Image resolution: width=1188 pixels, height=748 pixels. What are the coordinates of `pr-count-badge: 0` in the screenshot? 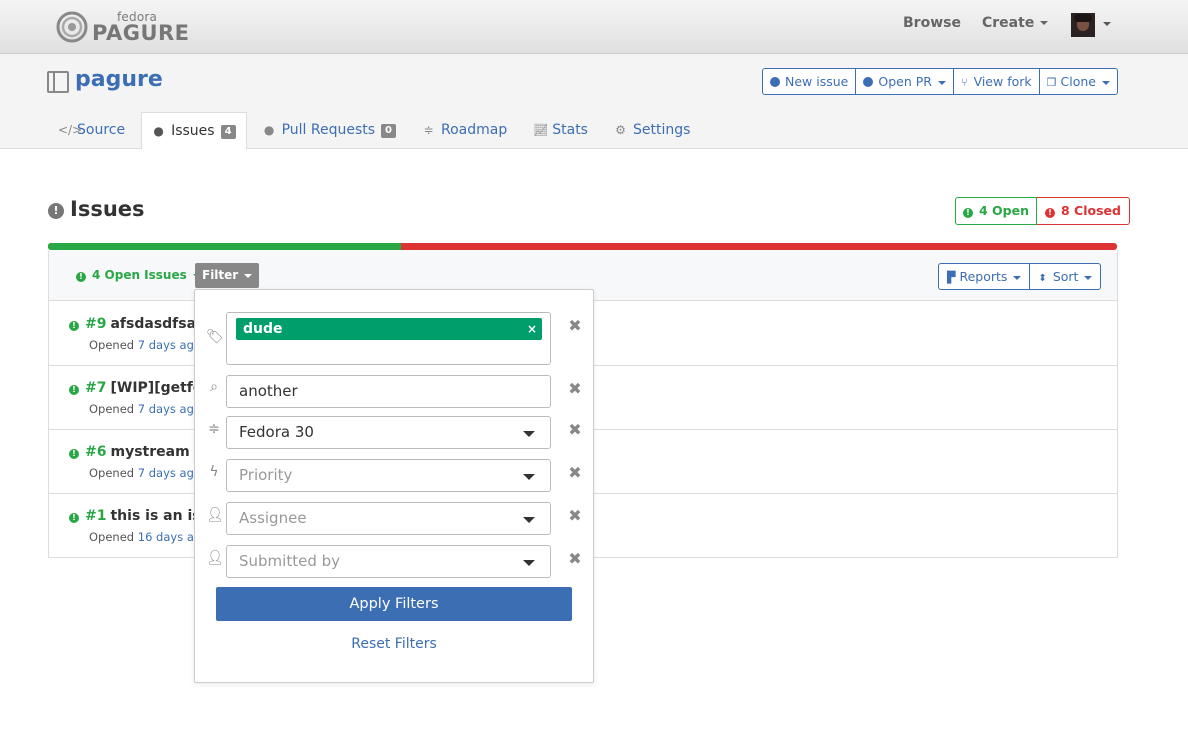 It's located at (388, 131).